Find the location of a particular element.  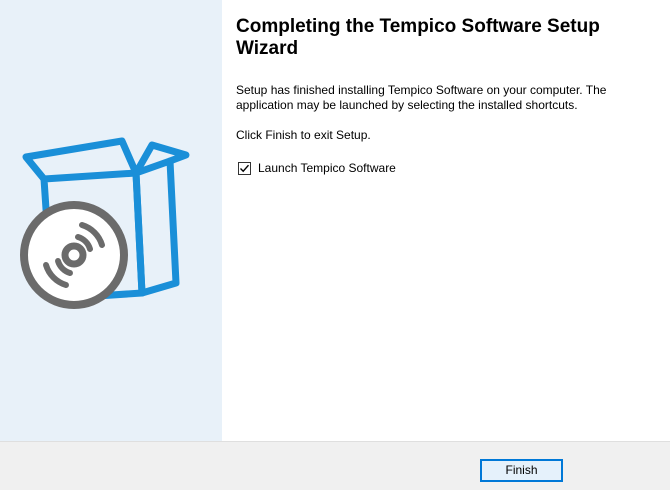

exit-instruction: Click Finish to exit Setup. is located at coordinates (303, 135).